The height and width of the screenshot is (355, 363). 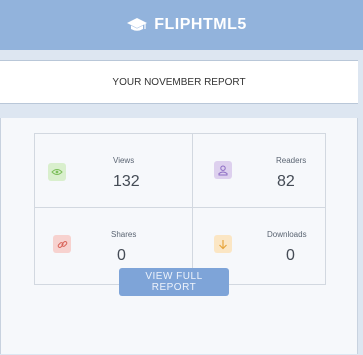 What do you see at coordinates (286, 181) in the screenshot?
I see `stat-readers-value: 82` at bounding box center [286, 181].